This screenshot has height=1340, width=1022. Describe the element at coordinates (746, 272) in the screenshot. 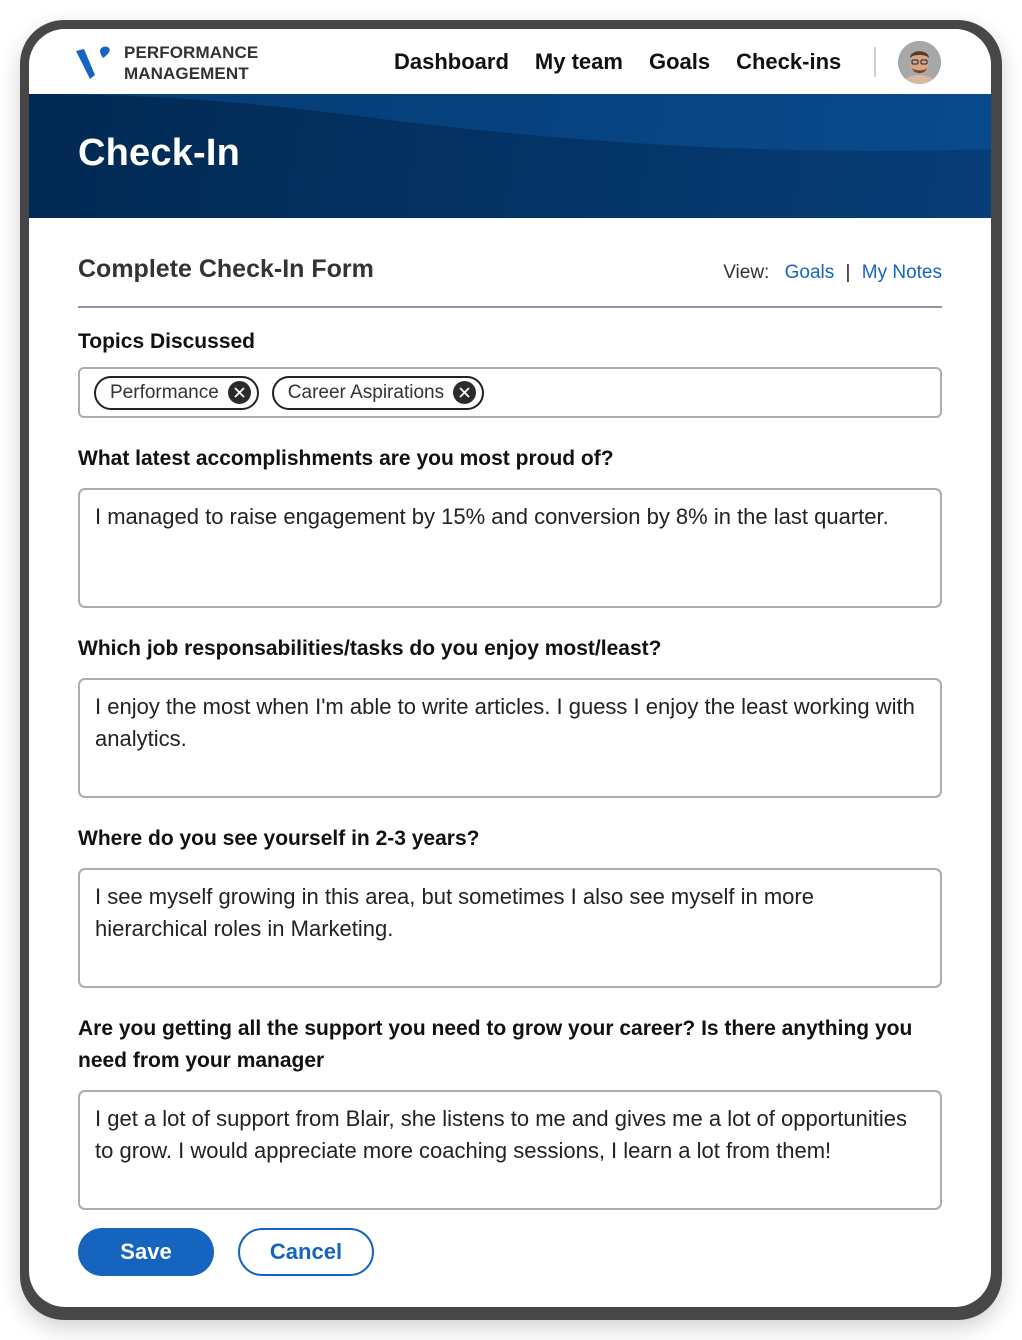

I see `view-label: View:` at that location.